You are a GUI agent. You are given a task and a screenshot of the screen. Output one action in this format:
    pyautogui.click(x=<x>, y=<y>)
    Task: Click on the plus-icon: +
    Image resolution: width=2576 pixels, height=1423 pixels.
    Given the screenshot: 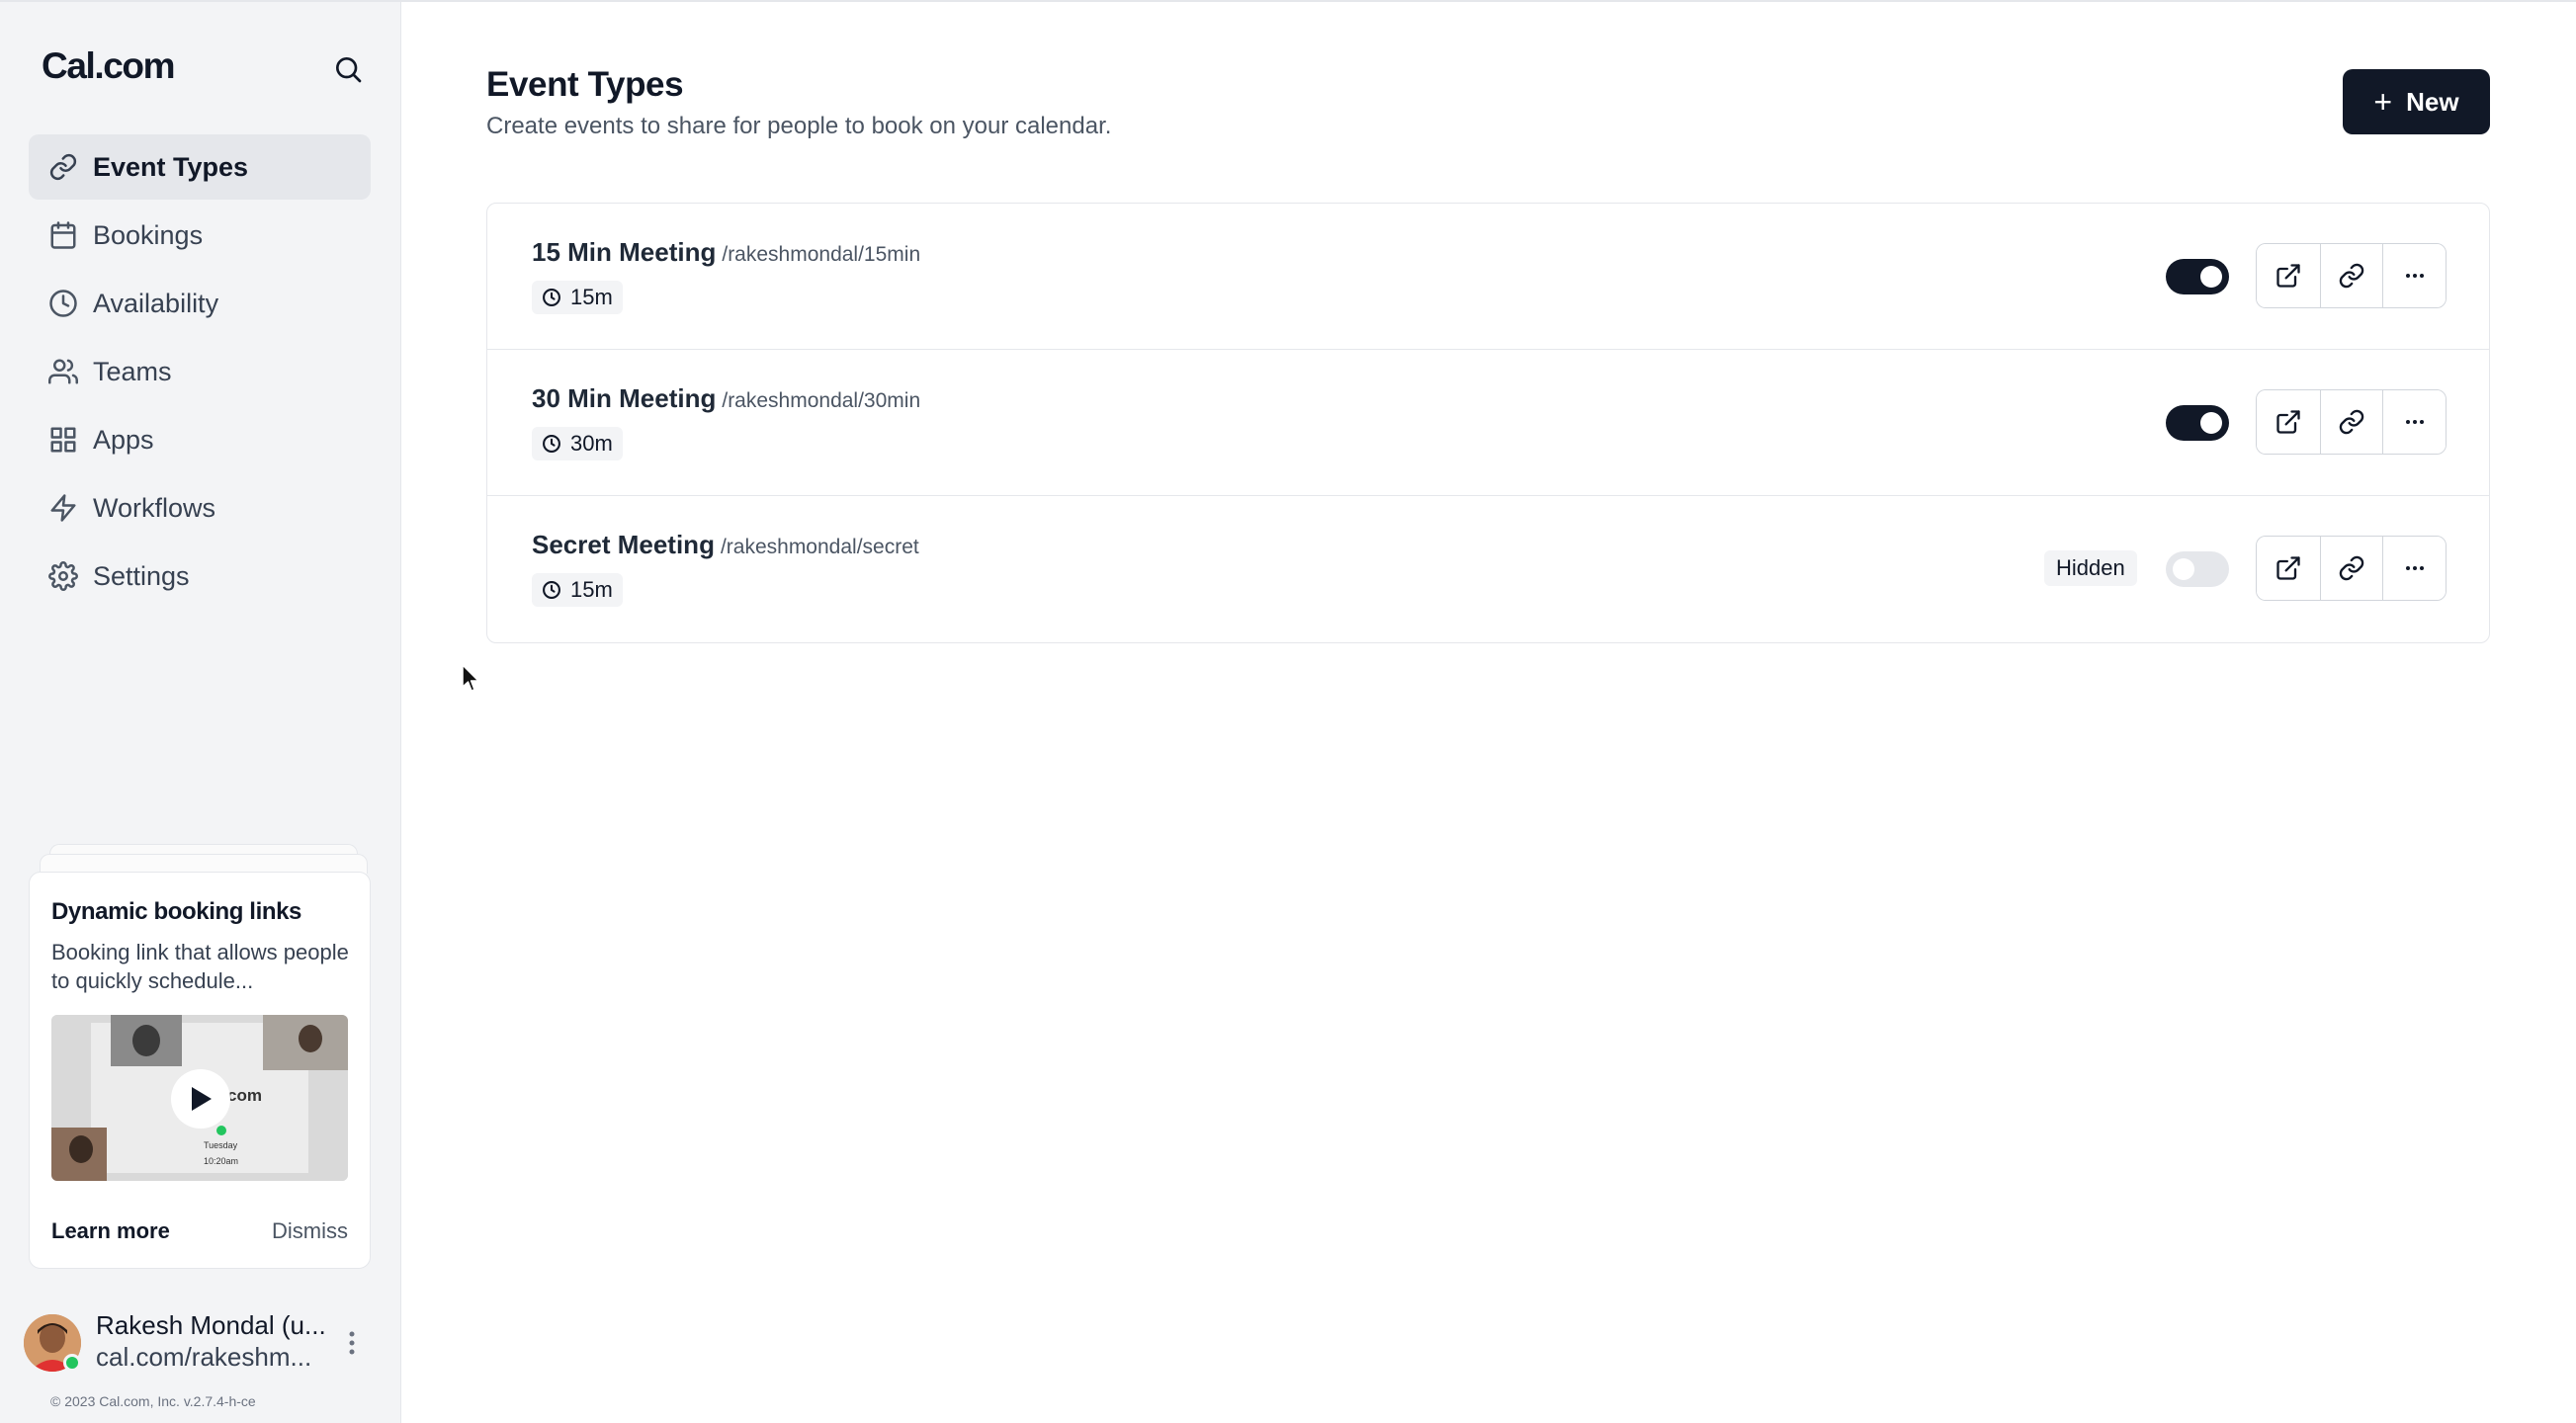 What is the action you would take?
    pyautogui.click(x=2383, y=102)
    